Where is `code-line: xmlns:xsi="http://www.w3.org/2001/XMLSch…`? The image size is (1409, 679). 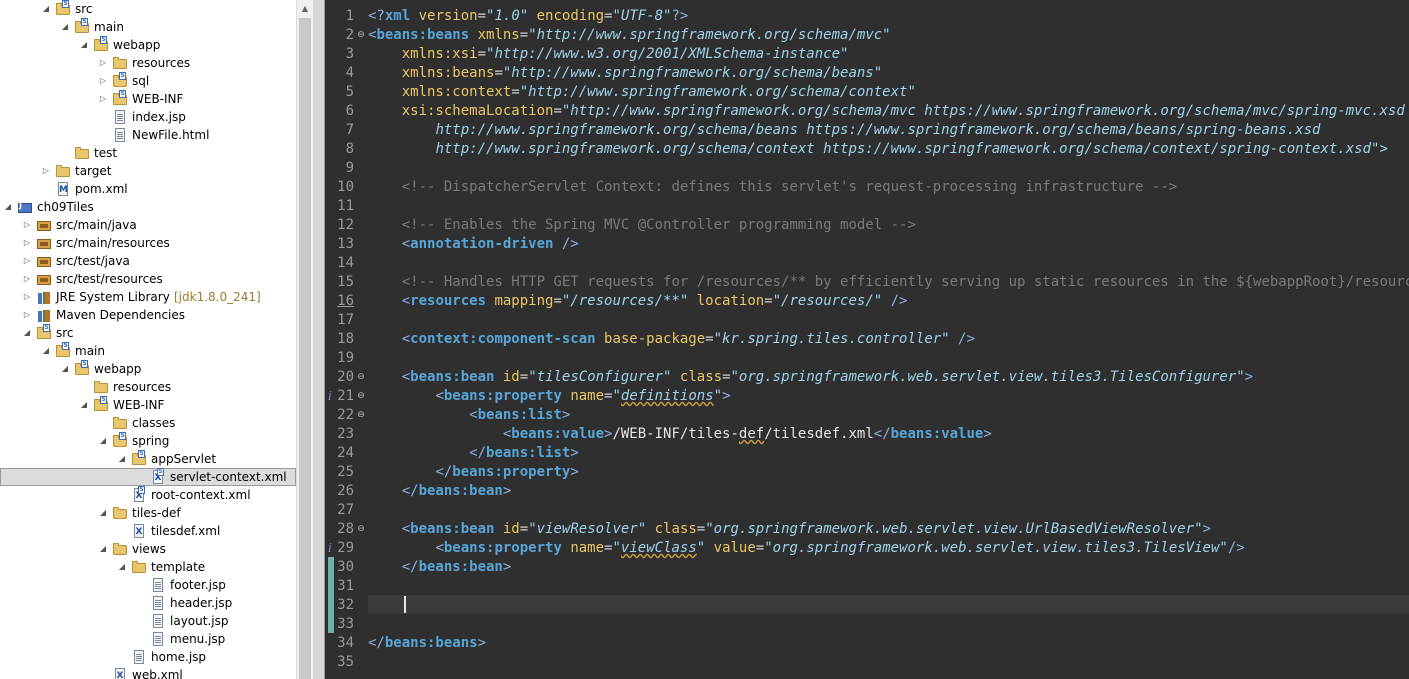
code-line: xmlns:xsi="http://www.w3.org/2001/XMLSch… is located at coordinates (608, 54).